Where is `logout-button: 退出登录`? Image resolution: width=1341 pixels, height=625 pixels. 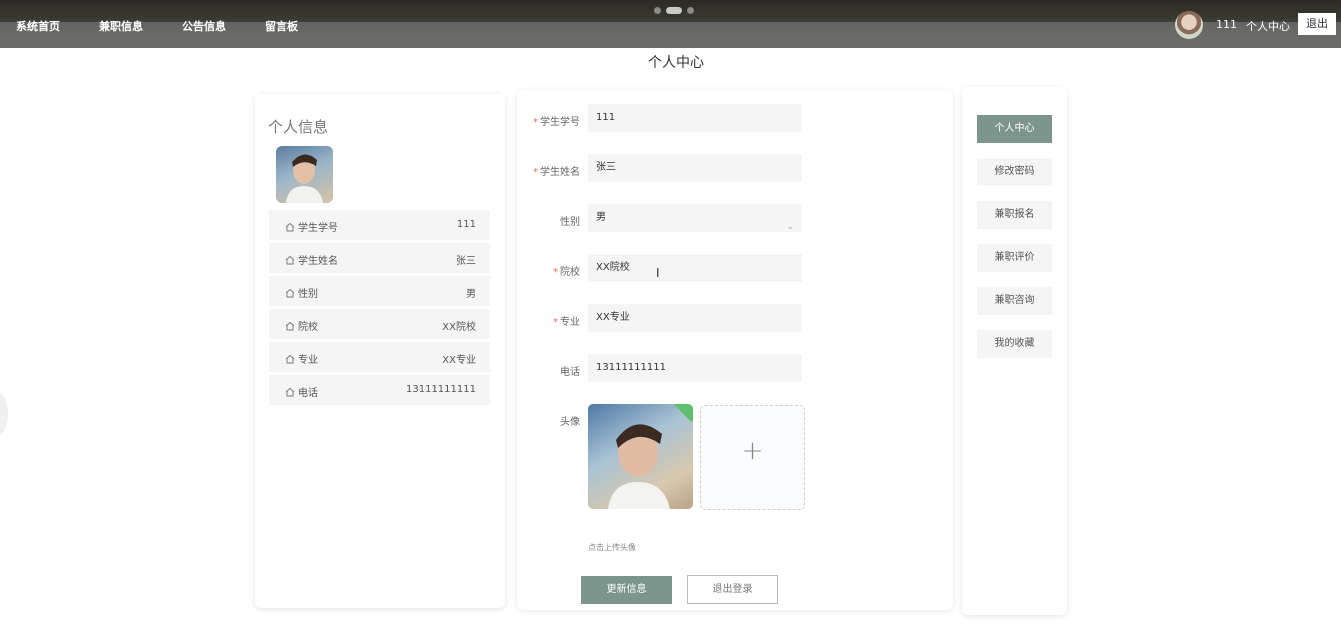 logout-button: 退出登录 is located at coordinates (732, 589).